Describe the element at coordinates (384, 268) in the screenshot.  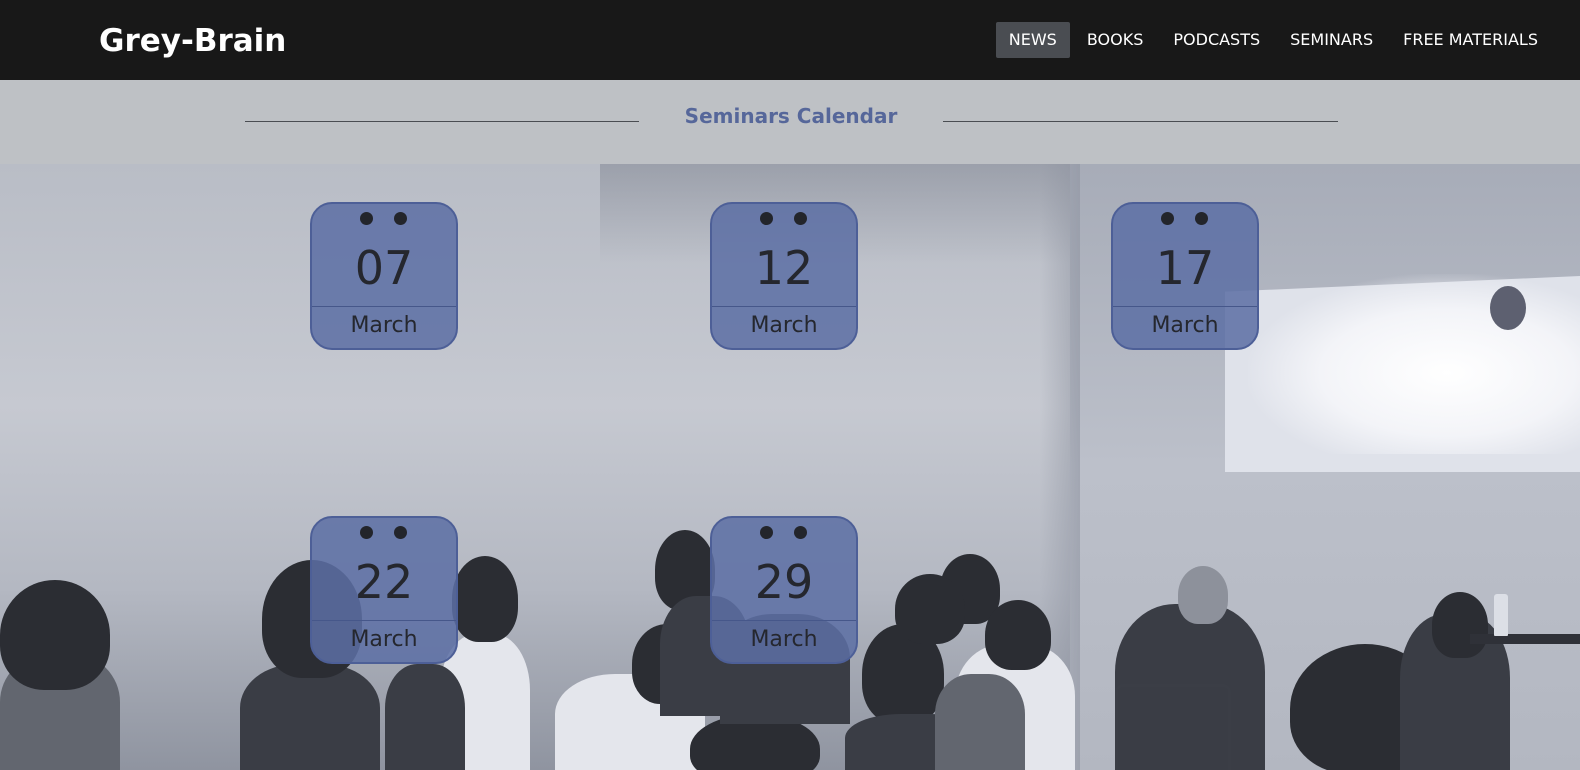
I see `calendar-day: 07` at that location.